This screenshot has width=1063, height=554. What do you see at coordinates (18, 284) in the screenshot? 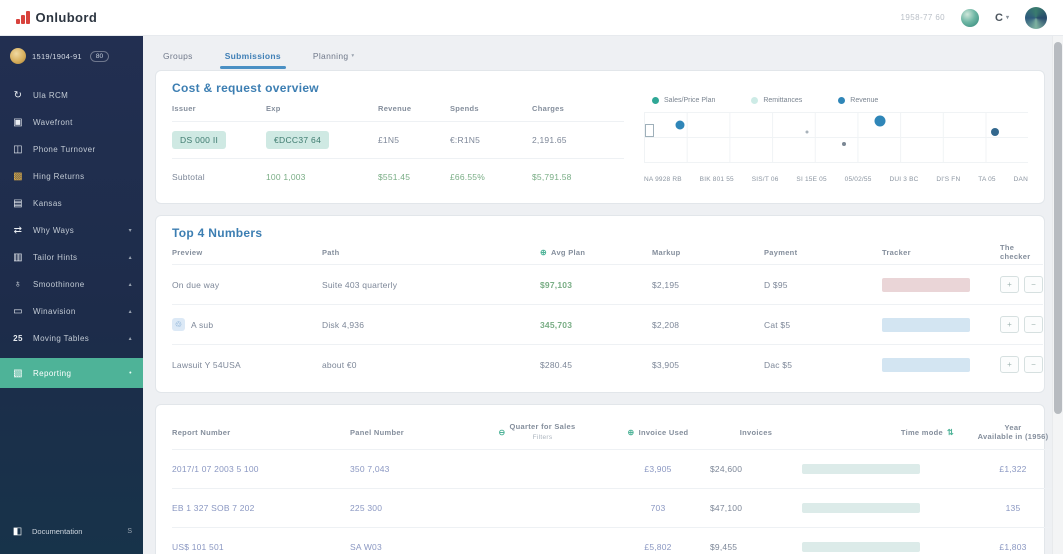
I see `globe-icon: ♁` at bounding box center [18, 284].